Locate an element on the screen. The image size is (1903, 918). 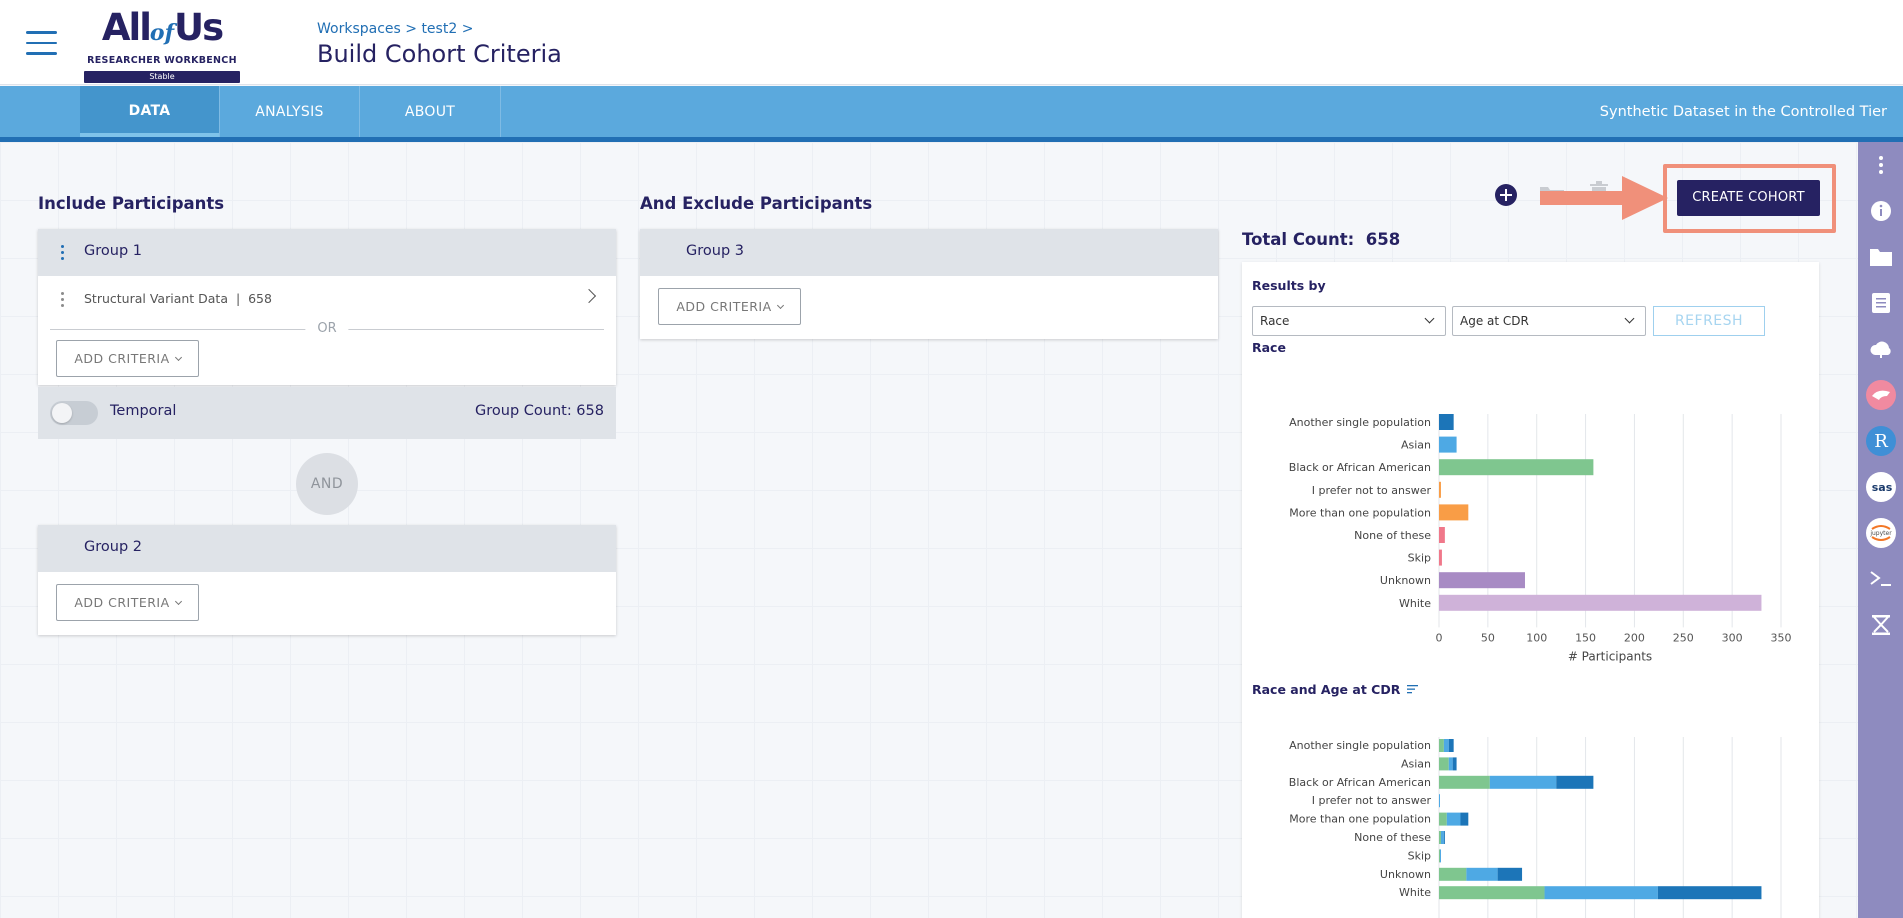
svg-text: sas is located at coordinates (1881, 487).